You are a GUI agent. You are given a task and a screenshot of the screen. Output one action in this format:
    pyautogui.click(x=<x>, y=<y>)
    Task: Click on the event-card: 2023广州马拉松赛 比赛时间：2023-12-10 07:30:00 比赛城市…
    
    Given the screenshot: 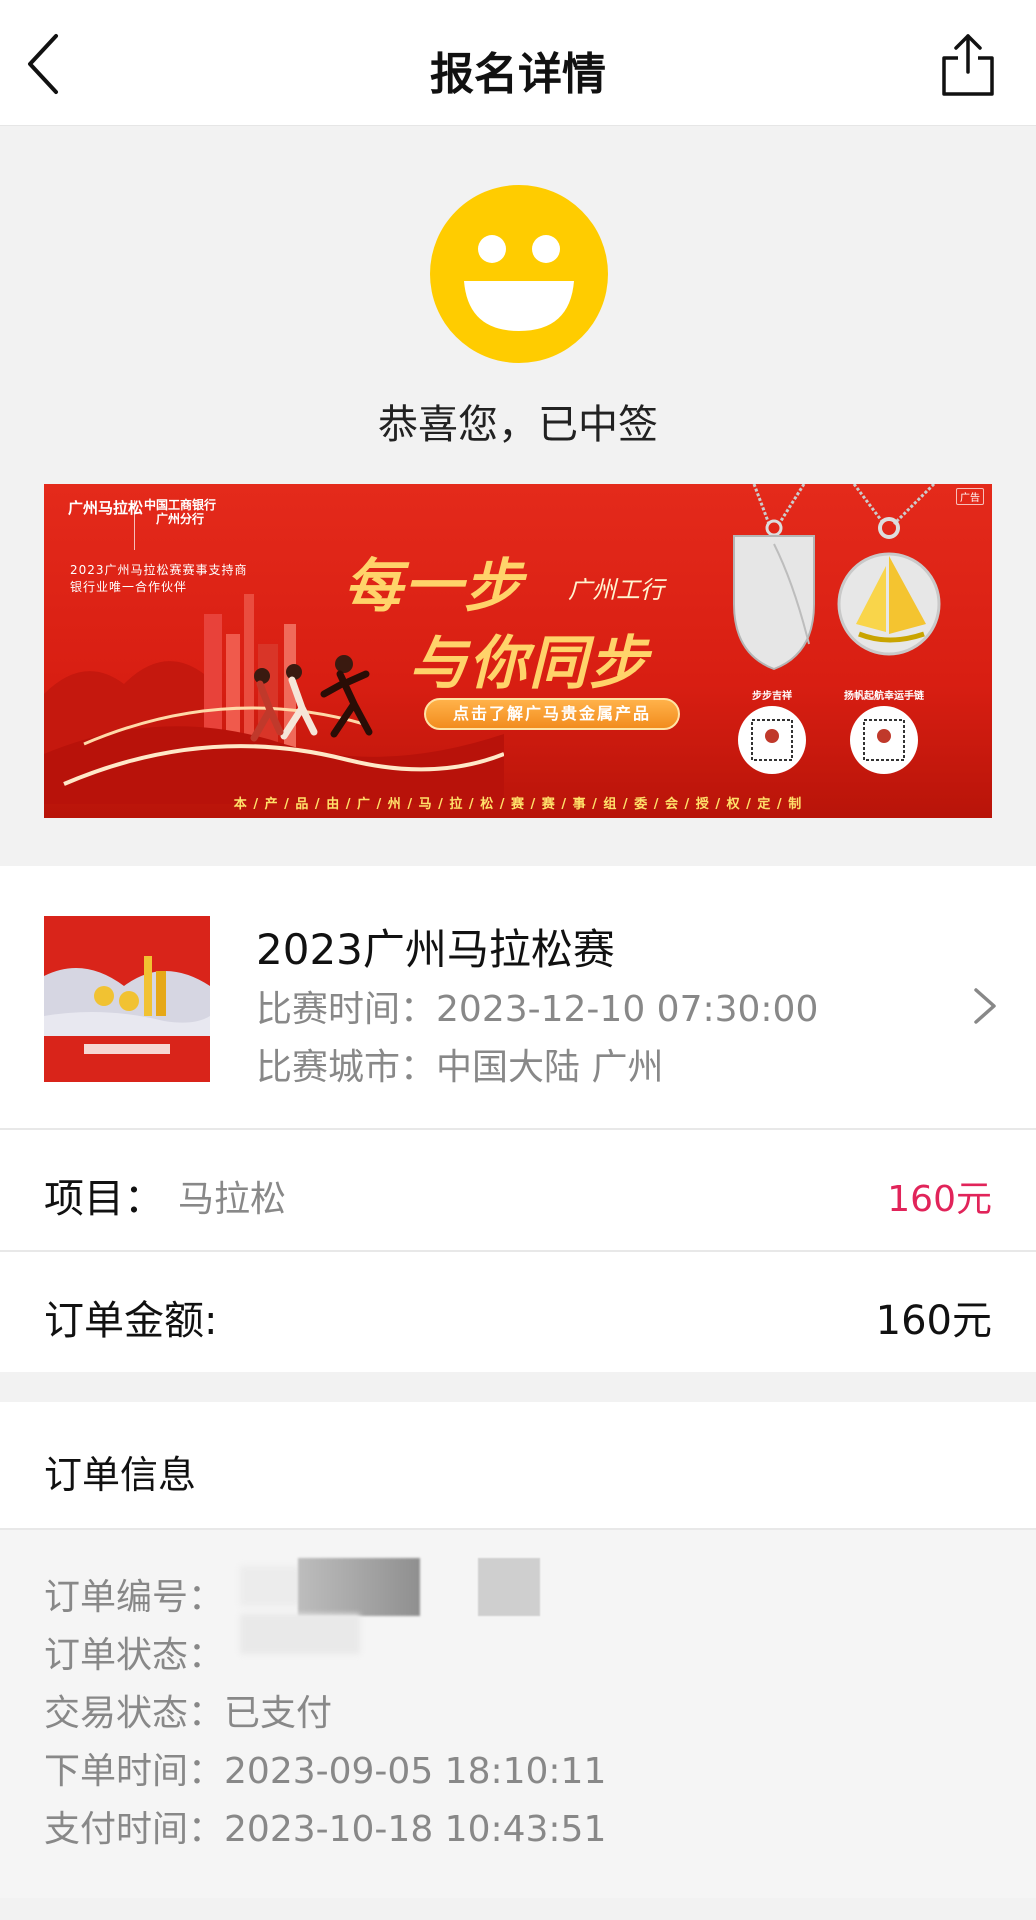 What is the action you would take?
    pyautogui.click(x=518, y=997)
    